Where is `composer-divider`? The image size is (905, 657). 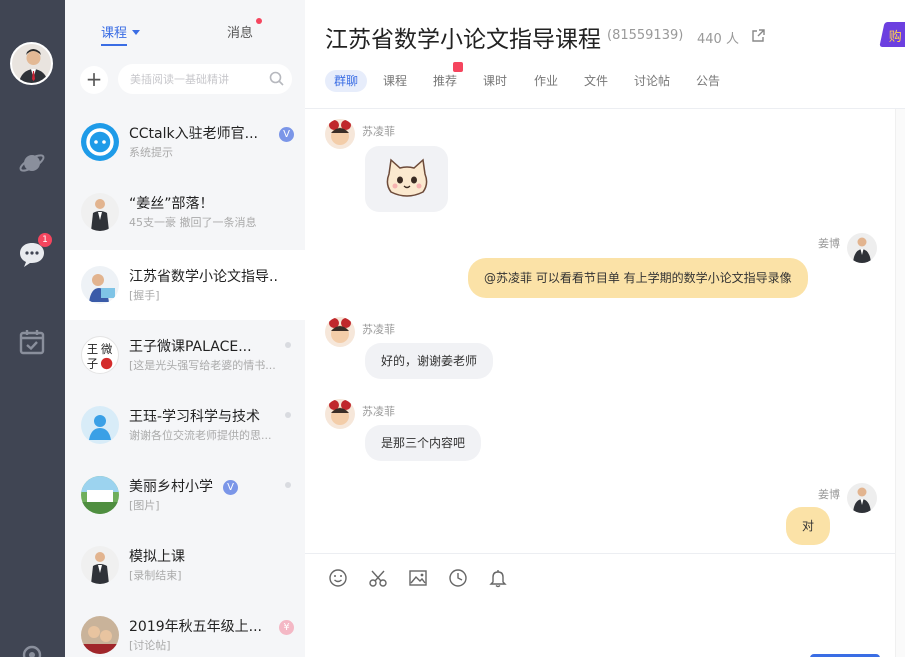
composer-divider is located at coordinates (600, 553).